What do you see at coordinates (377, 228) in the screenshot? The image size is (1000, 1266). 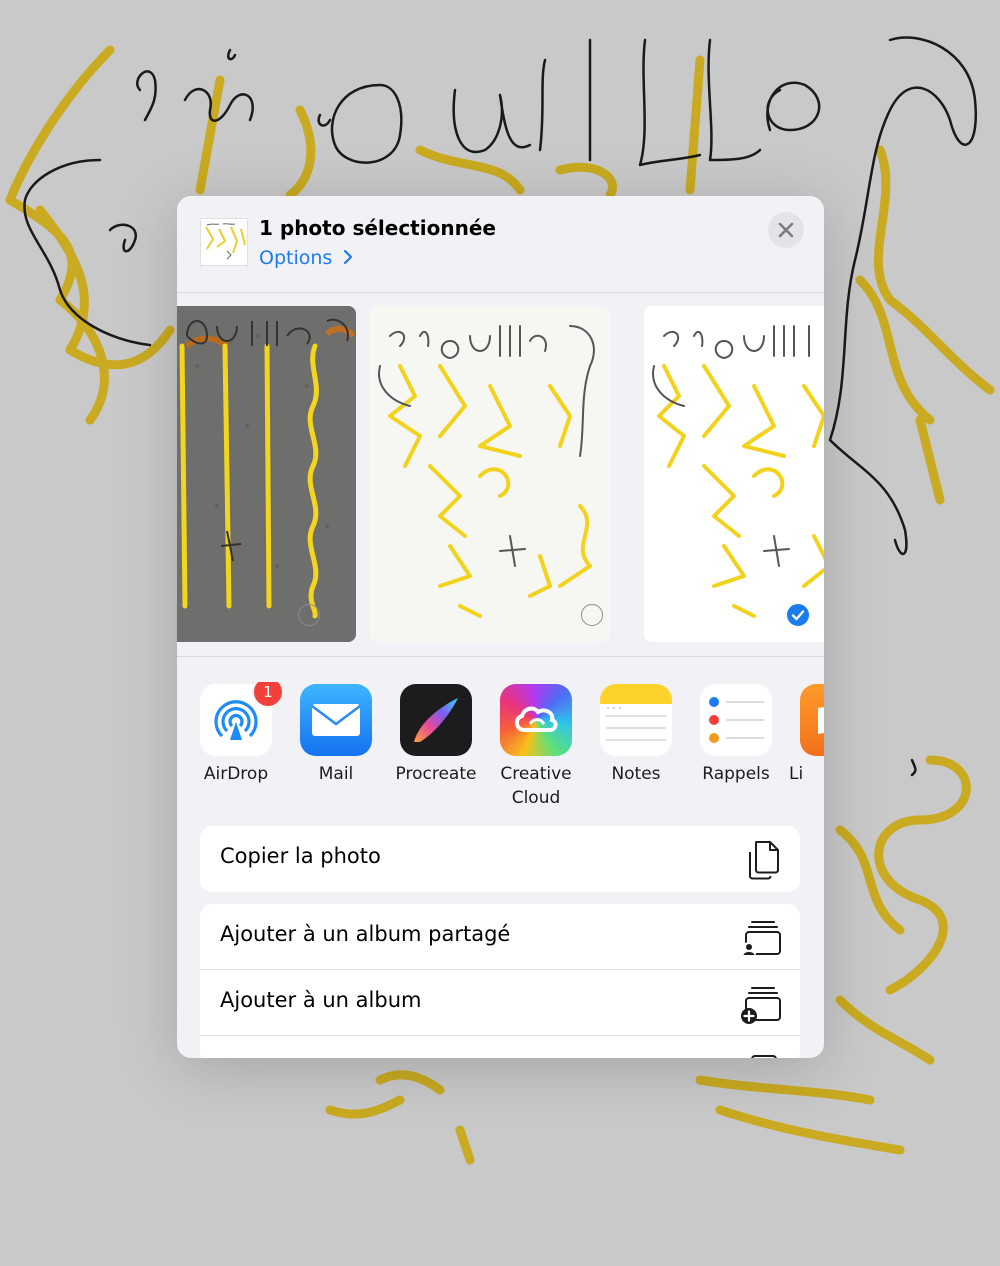 I see `share-sheet-title: 1 photo sélectionnée` at bounding box center [377, 228].